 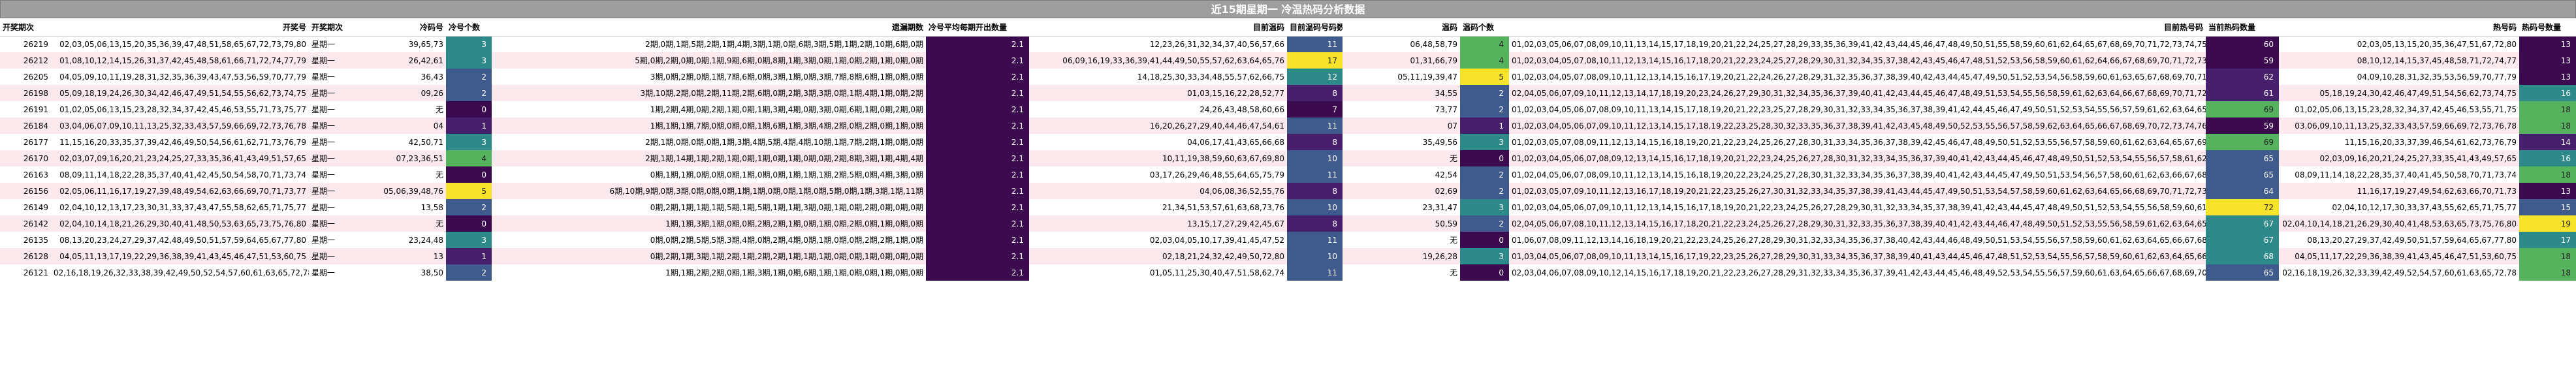 I want to click on header-miss: 遗漏期数, so click(x=709, y=27).